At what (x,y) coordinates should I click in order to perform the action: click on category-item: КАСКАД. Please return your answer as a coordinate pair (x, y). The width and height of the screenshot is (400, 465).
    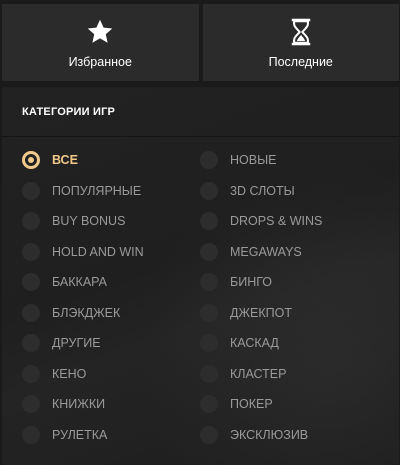
    Looking at the image, I should click on (280, 343).